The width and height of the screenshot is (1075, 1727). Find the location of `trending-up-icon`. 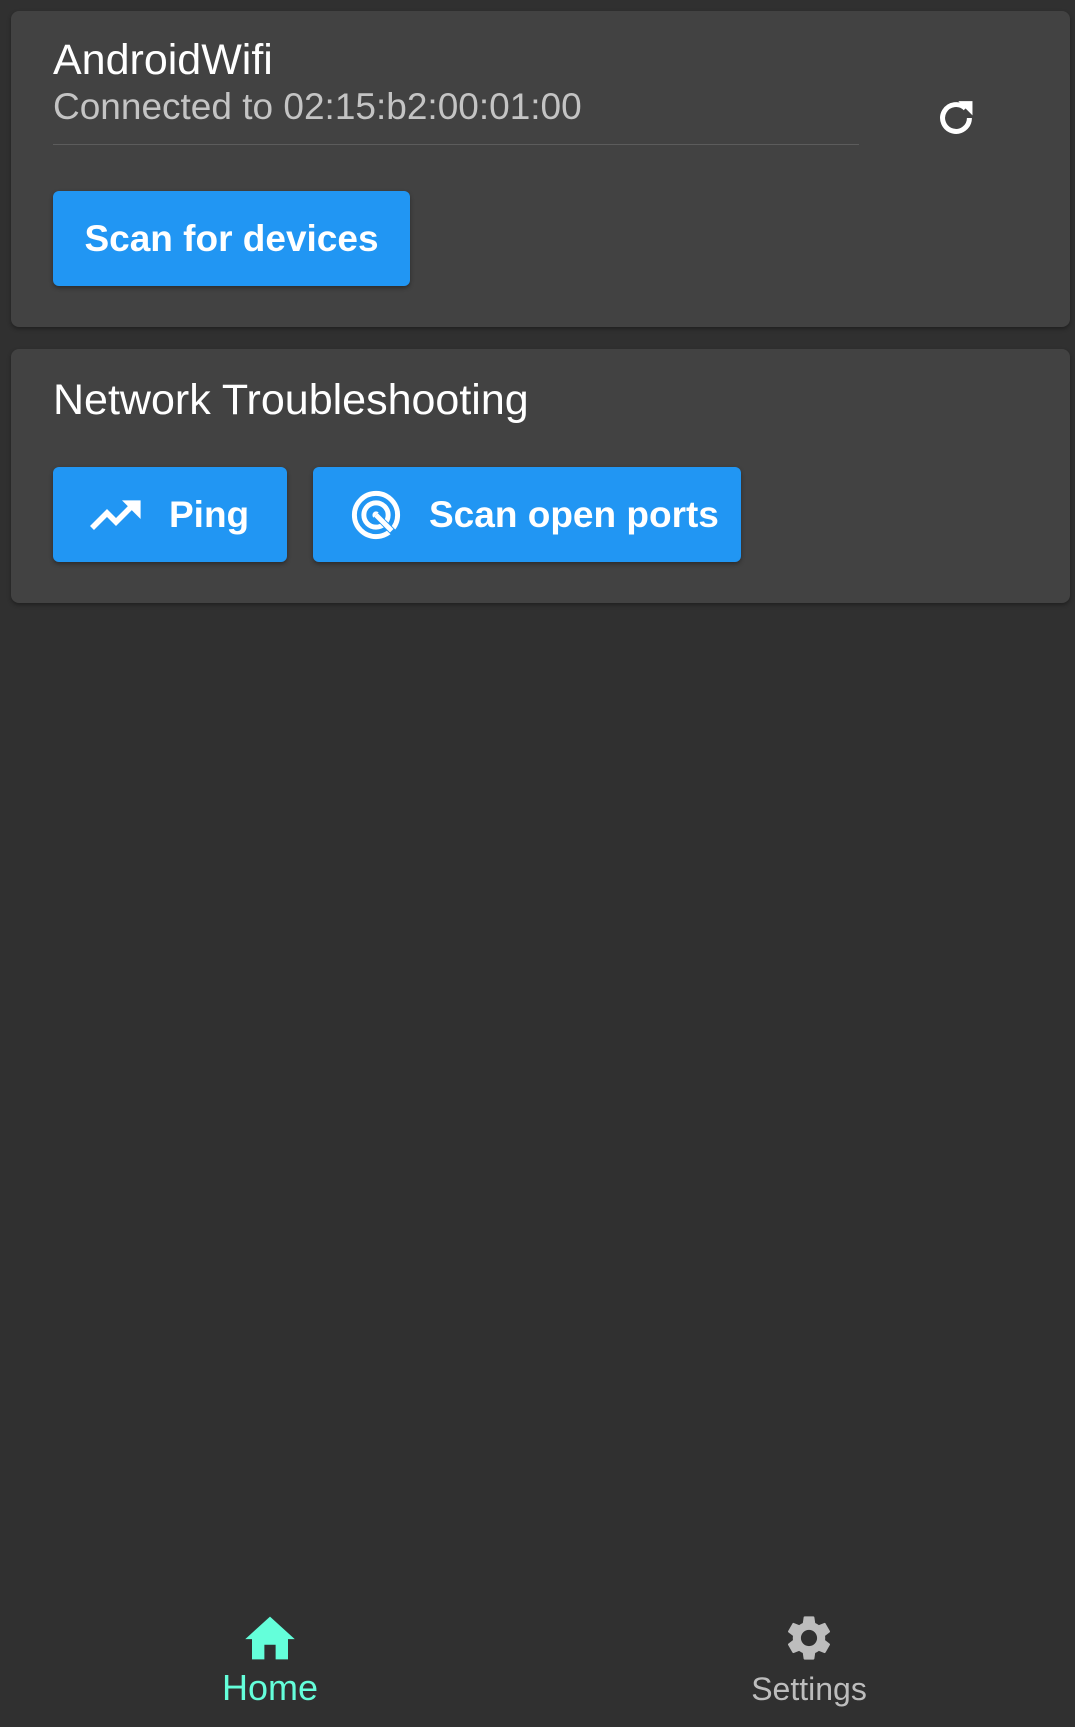

trending-up-icon is located at coordinates (116, 515).